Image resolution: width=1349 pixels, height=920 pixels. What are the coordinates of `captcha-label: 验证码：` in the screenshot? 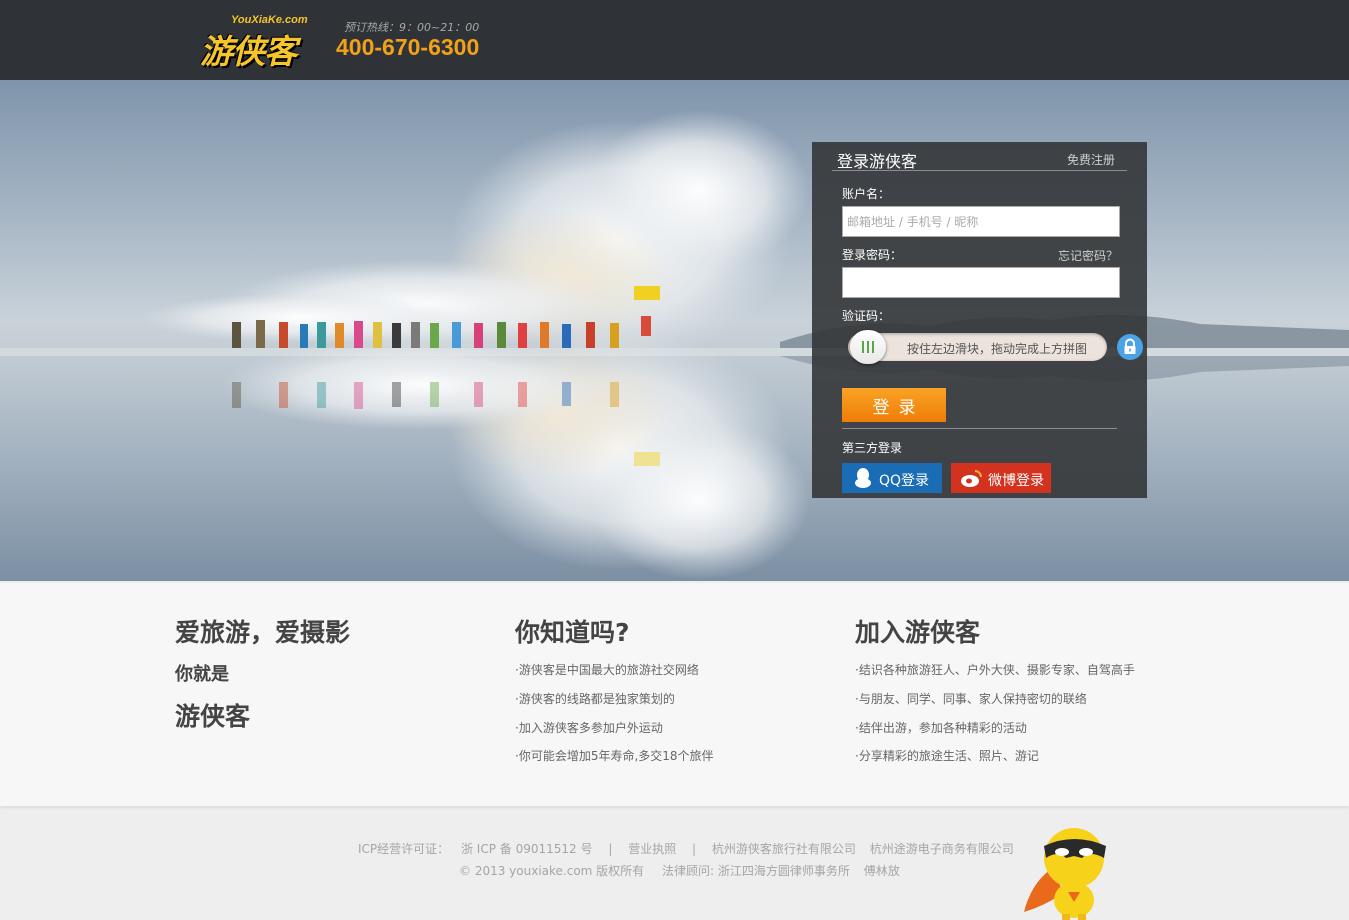 It's located at (866, 316).